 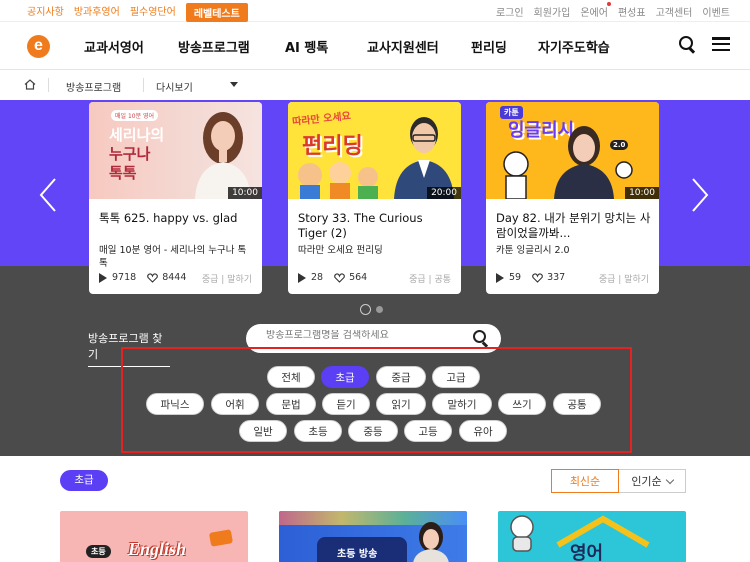 What do you see at coordinates (366, 335) in the screenshot?
I see `program-search-input` at bounding box center [366, 335].